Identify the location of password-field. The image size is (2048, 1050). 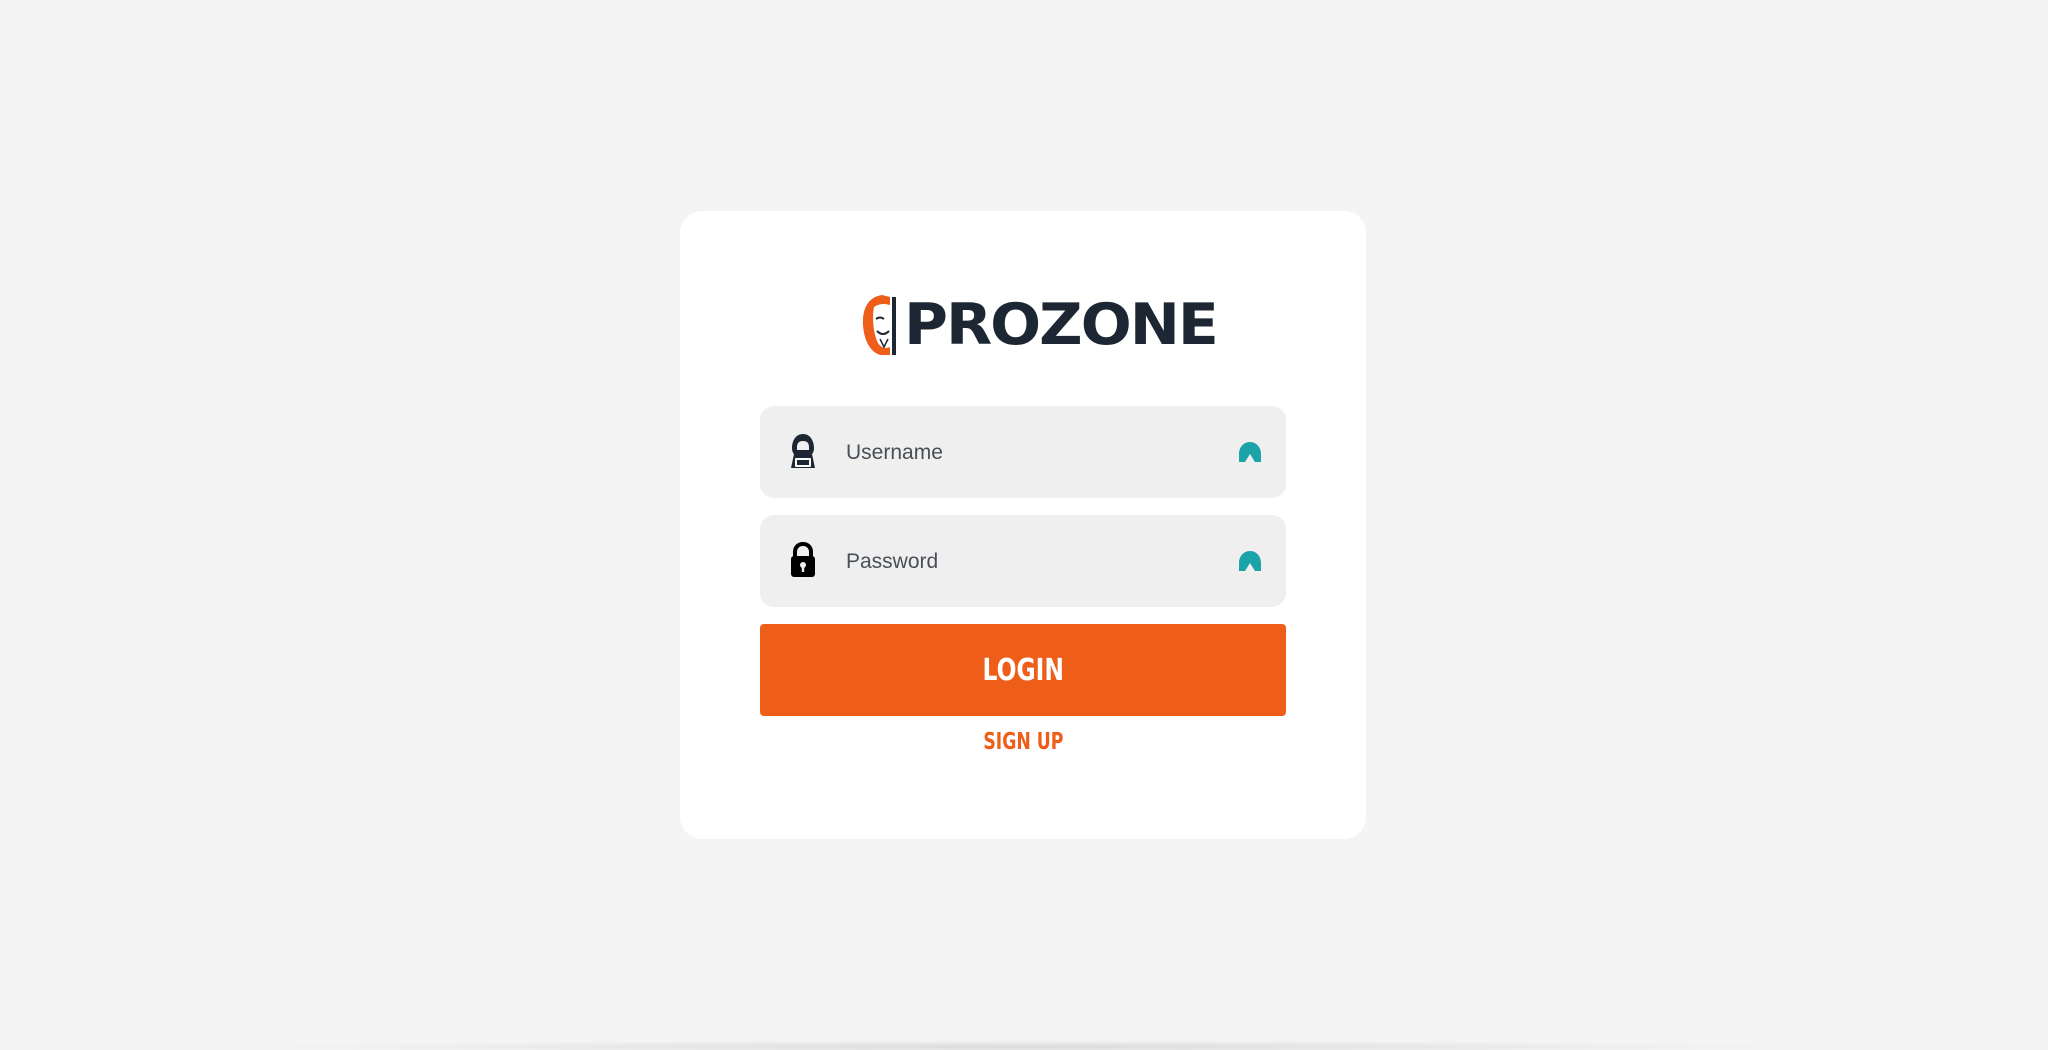
(1023, 561).